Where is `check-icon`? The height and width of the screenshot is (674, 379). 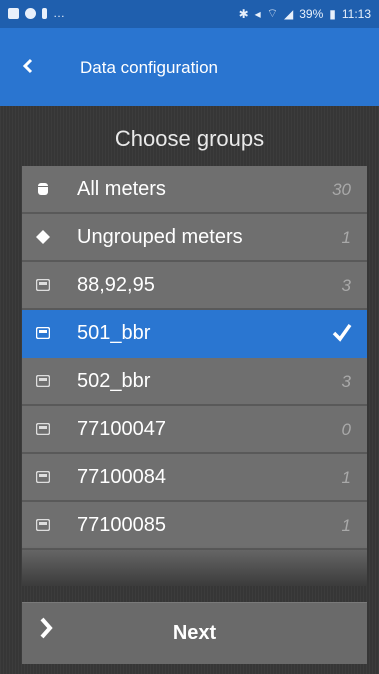
check-icon is located at coordinates (342, 334).